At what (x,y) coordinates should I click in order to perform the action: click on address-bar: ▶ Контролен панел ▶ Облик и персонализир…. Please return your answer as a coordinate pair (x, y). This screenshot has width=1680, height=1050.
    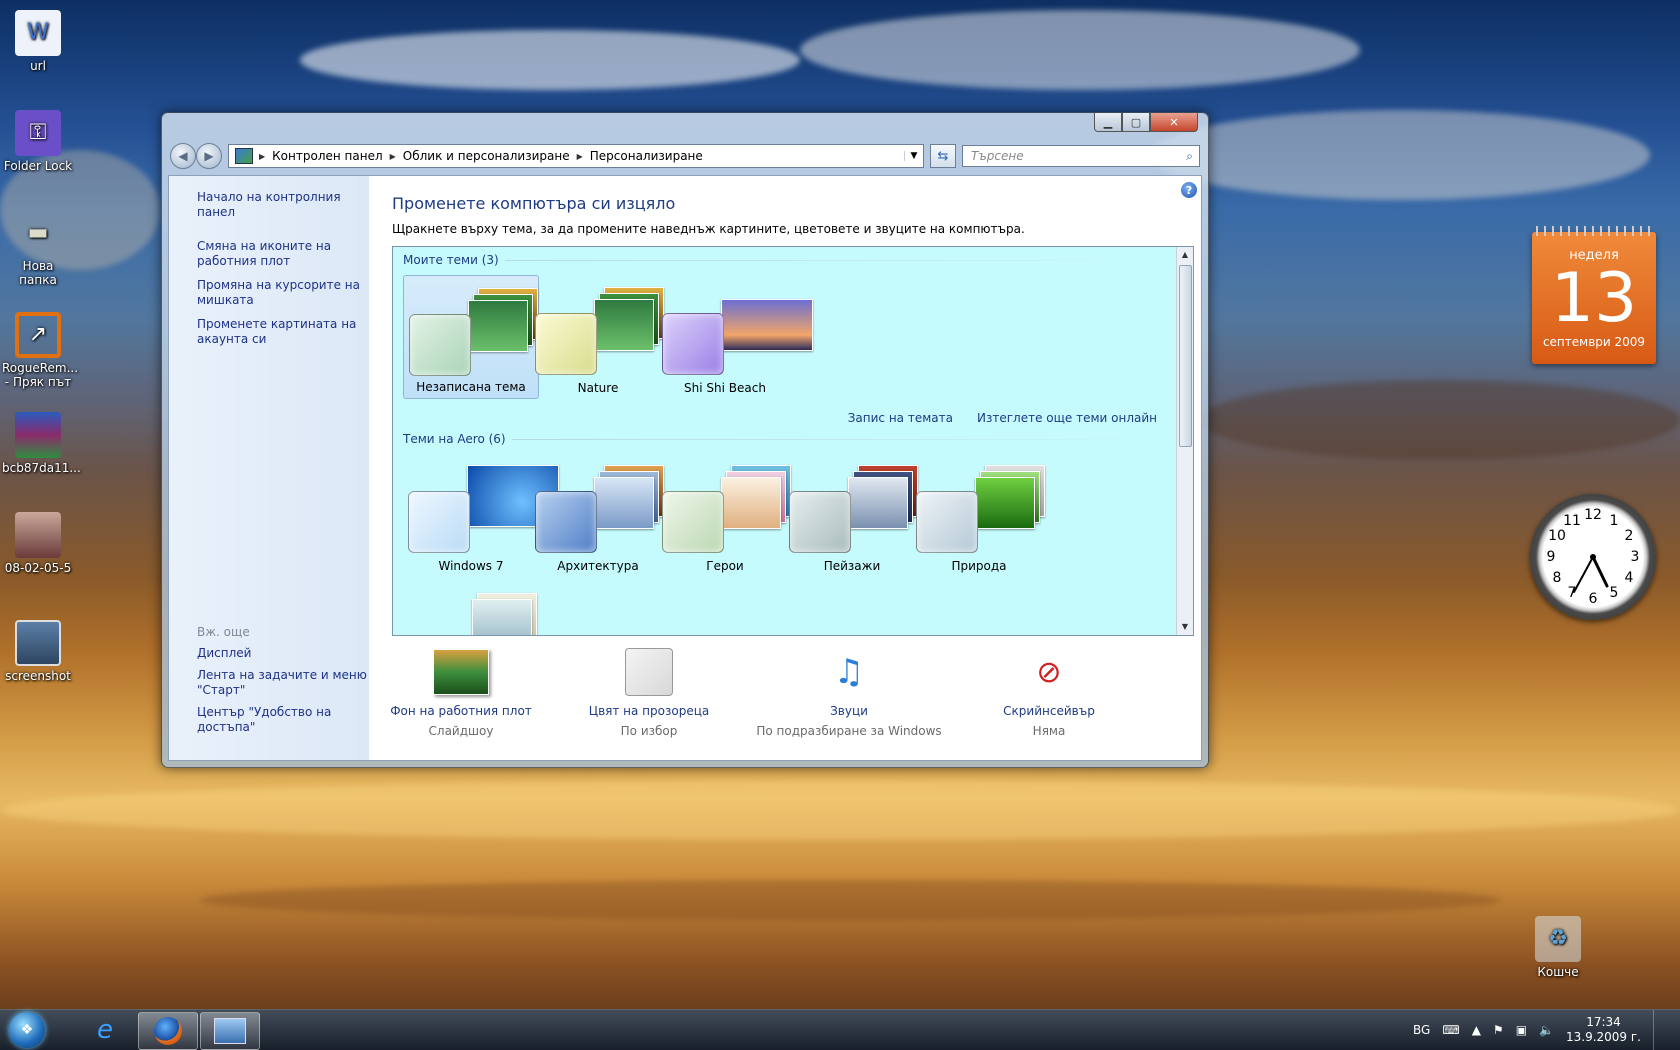
    Looking at the image, I should click on (576, 156).